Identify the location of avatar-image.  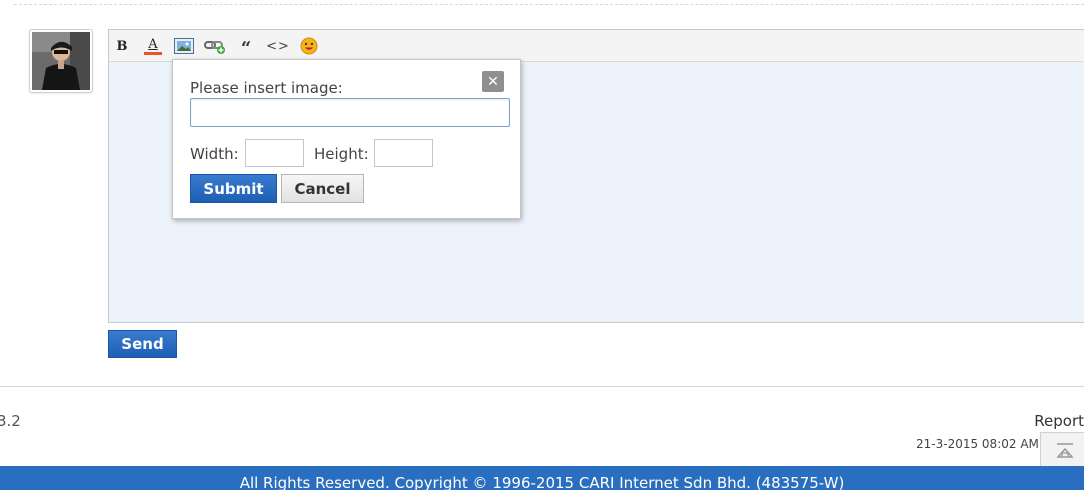
(61, 61).